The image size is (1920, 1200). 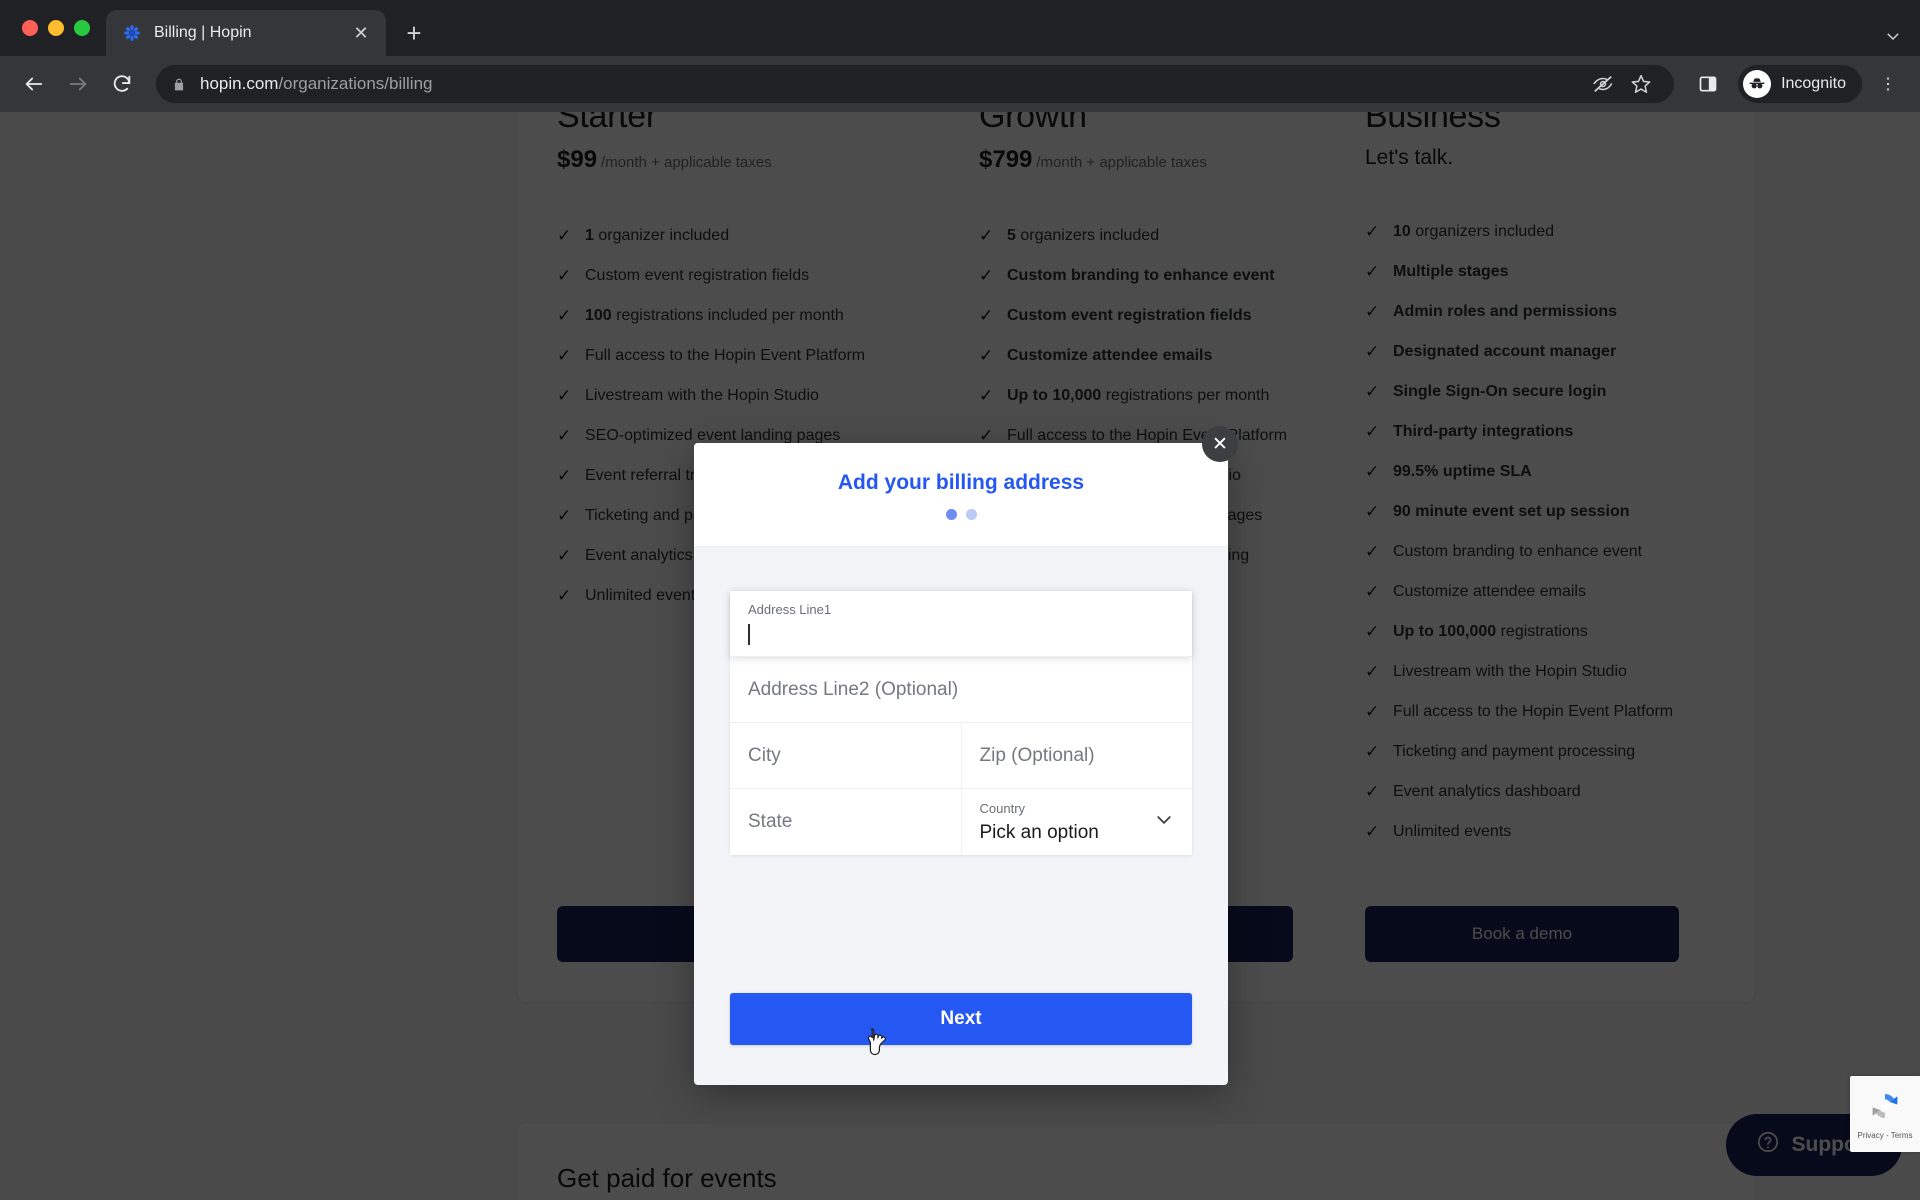 What do you see at coordinates (1220, 444) in the screenshot?
I see `close-icon: ✕` at bounding box center [1220, 444].